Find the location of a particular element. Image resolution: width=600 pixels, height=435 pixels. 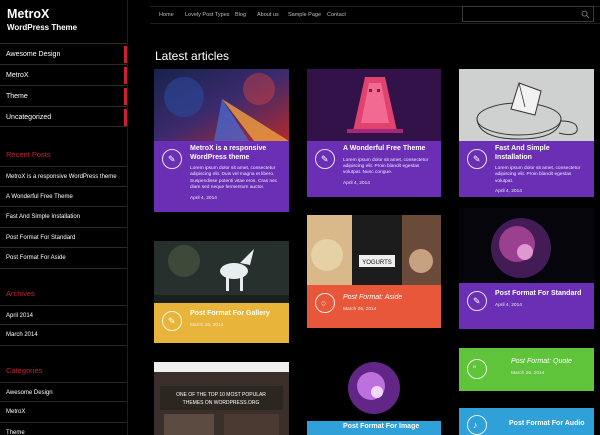

recent-post-link: A Wonderful Free Theme is located at coordinates (63, 197).